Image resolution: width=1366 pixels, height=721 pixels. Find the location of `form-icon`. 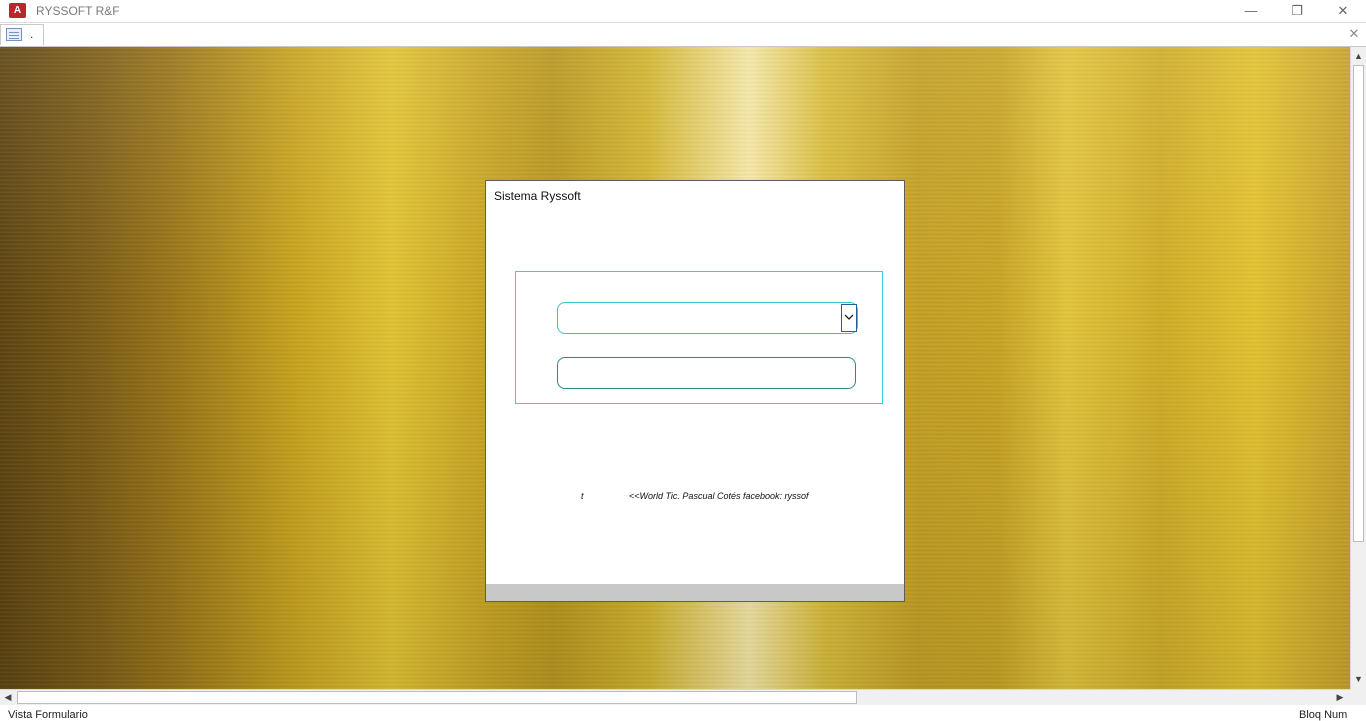

form-icon is located at coordinates (14, 34).